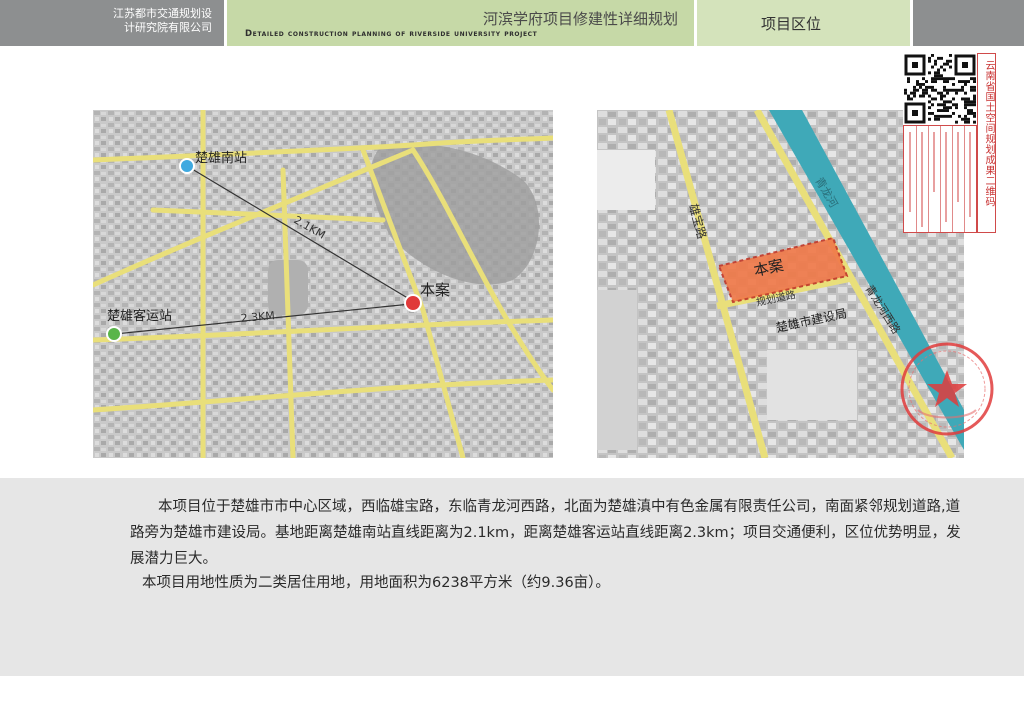  I want to click on project-marker, so click(413, 303).